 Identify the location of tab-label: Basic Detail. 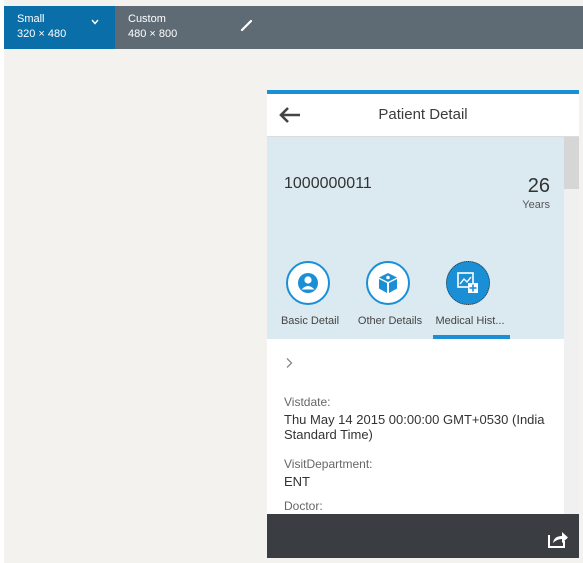
(310, 321).